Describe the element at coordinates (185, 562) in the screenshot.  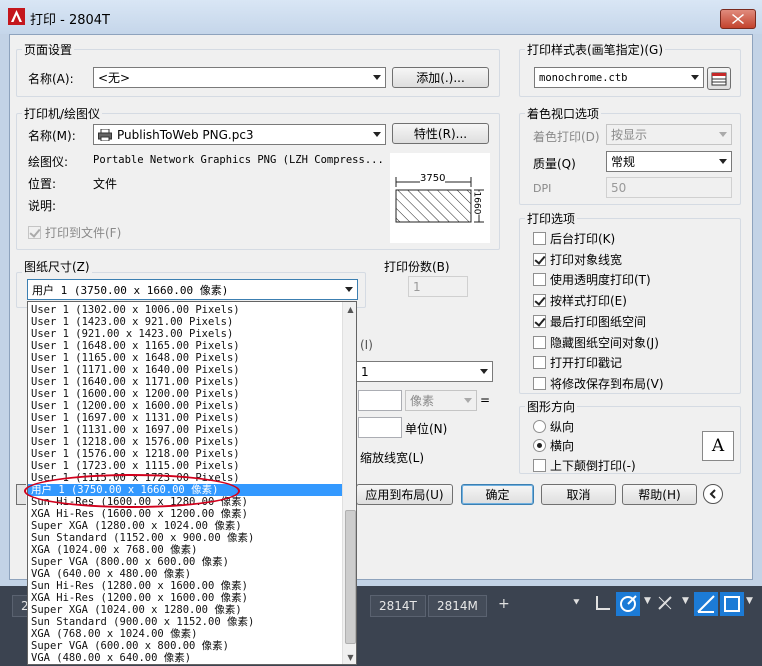
I see `paper-size-option: Super VGA (800.00 x 600.00 像素)` at that location.